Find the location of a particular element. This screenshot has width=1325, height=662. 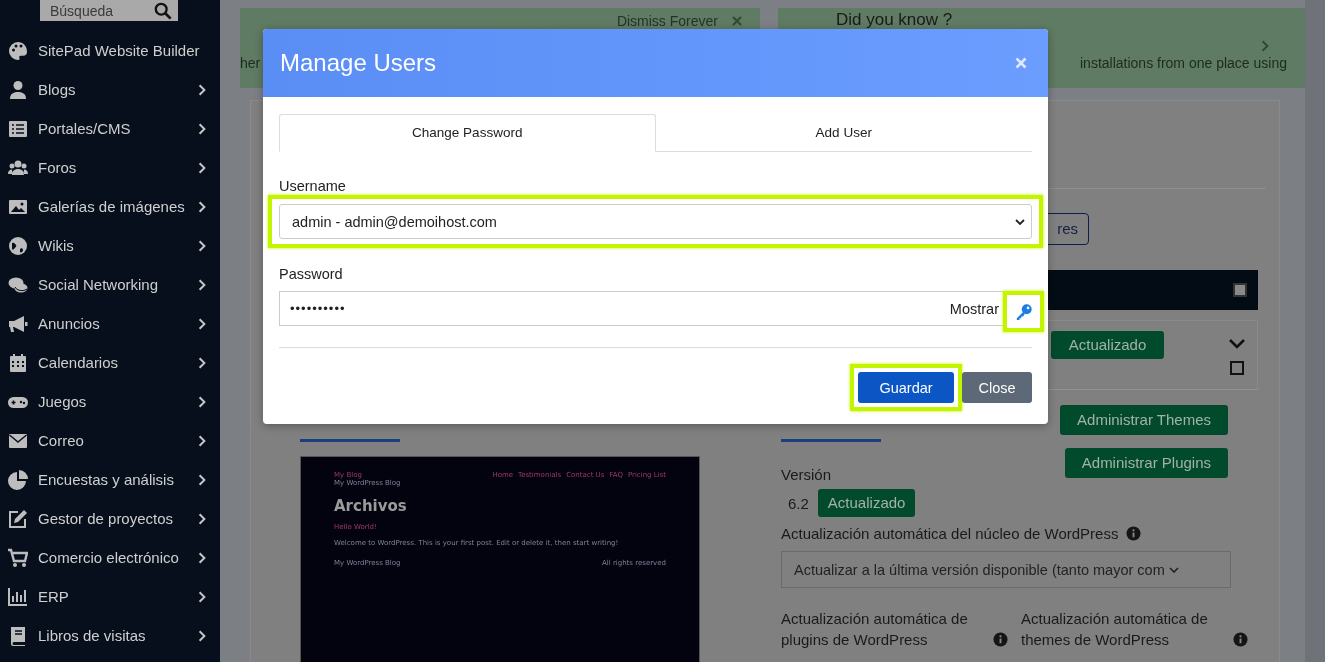

field-label: Versión is located at coordinates (807, 474).